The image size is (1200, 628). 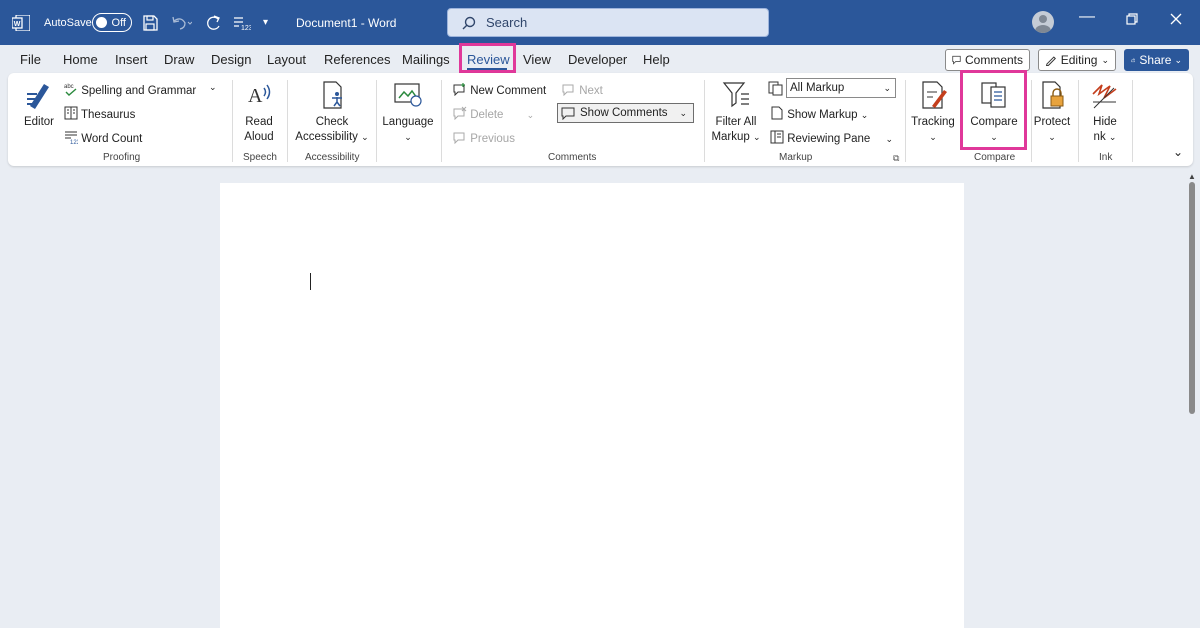 I want to click on numbering-icon: 123, so click(x=242, y=22).